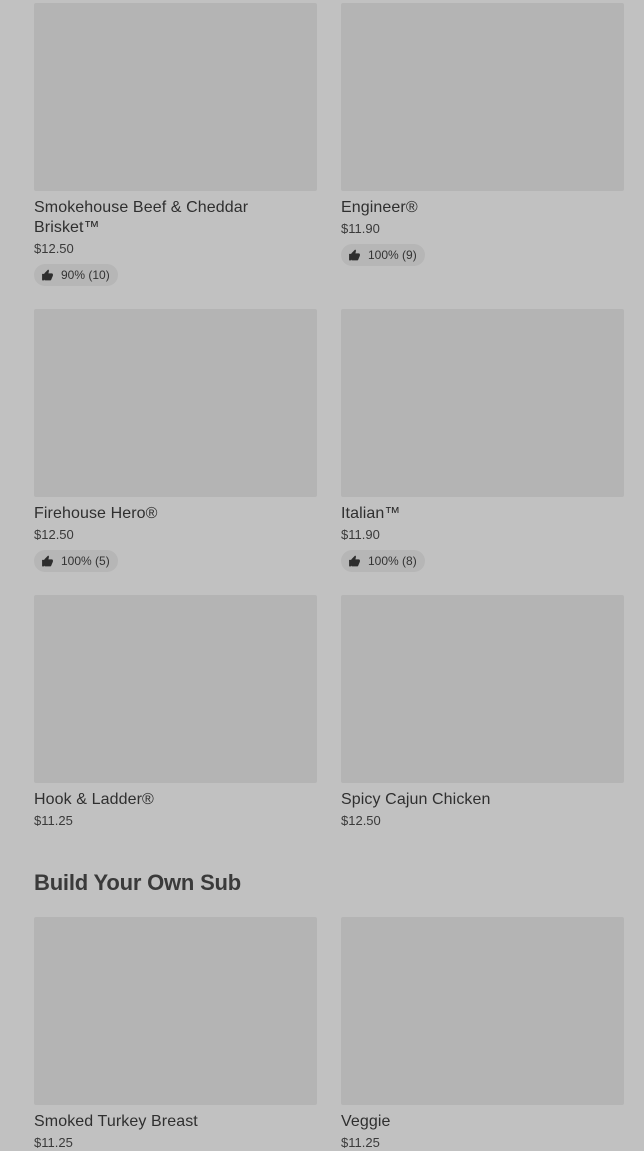 The height and width of the screenshot is (1151, 644). I want to click on menu-item-card: Veggie $11.25, so click(482, 1034).